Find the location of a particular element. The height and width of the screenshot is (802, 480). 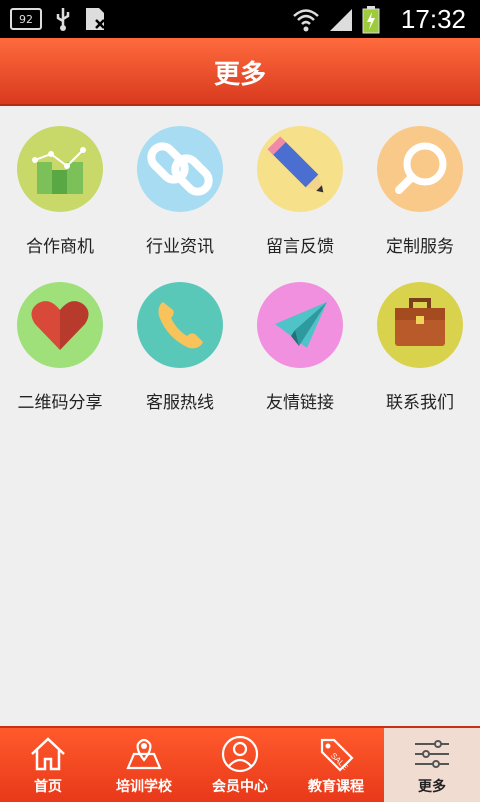

grid-item-contact-us: 联系我们 is located at coordinates (420, 339).